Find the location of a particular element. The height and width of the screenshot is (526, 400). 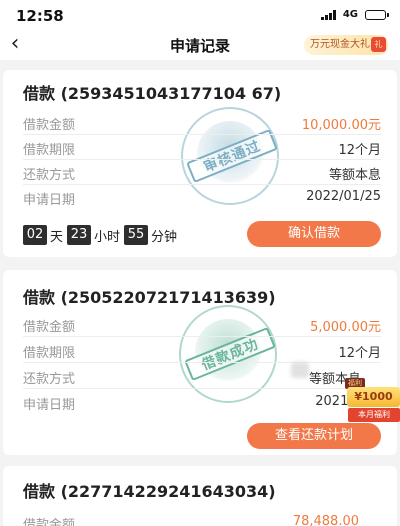

network-type: 4G is located at coordinates (350, 14).